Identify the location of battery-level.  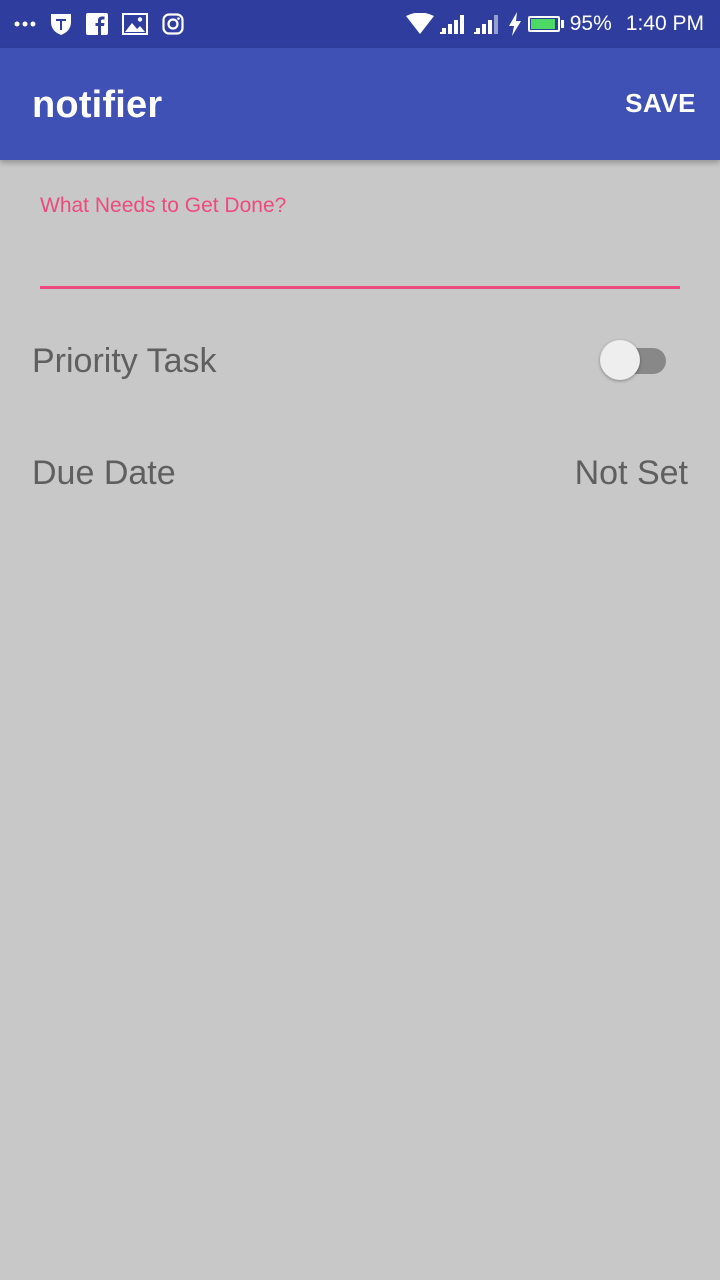
(543, 24).